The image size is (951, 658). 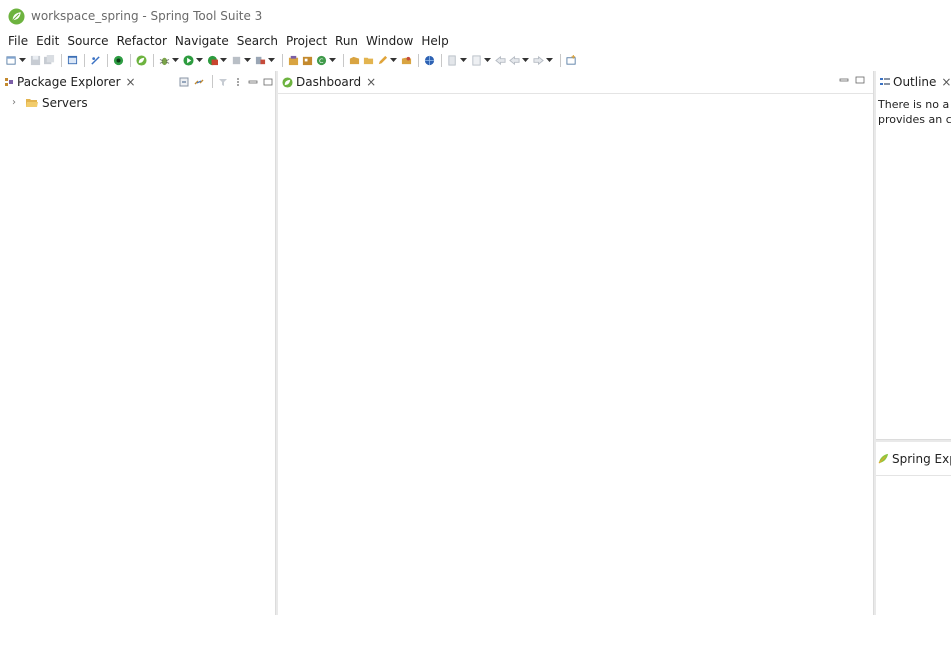 I want to click on spring-explorer-icon, so click(x=883, y=458).